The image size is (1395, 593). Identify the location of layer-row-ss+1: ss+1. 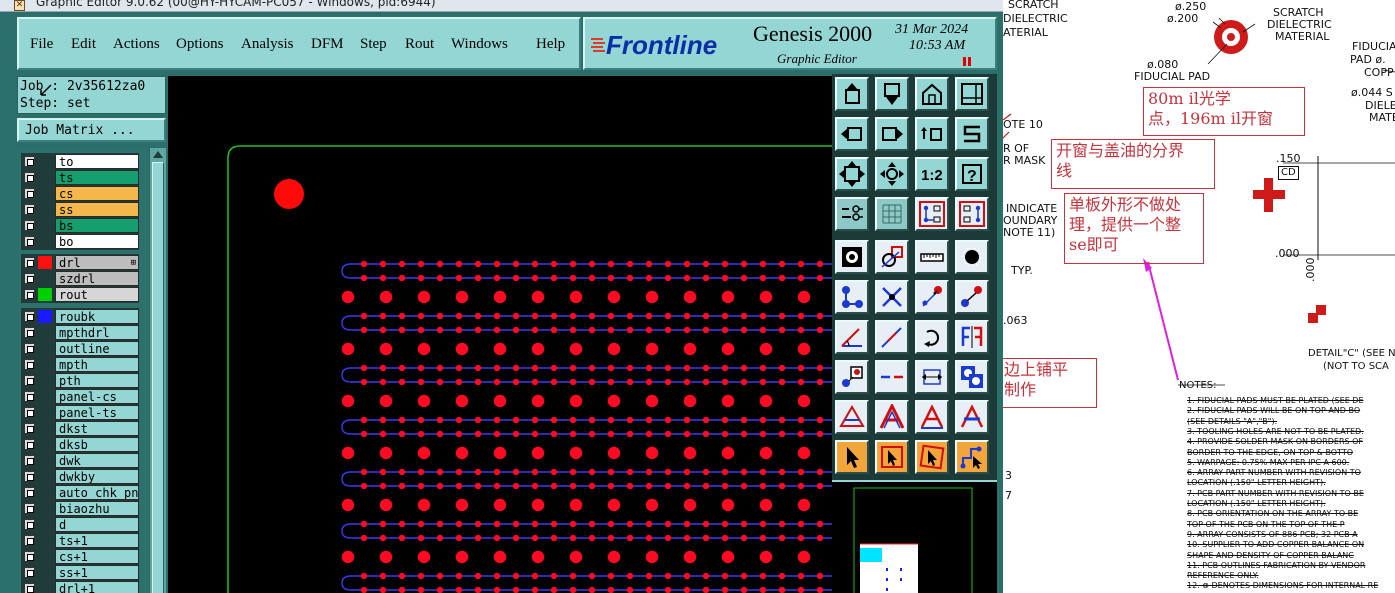
(80, 572).